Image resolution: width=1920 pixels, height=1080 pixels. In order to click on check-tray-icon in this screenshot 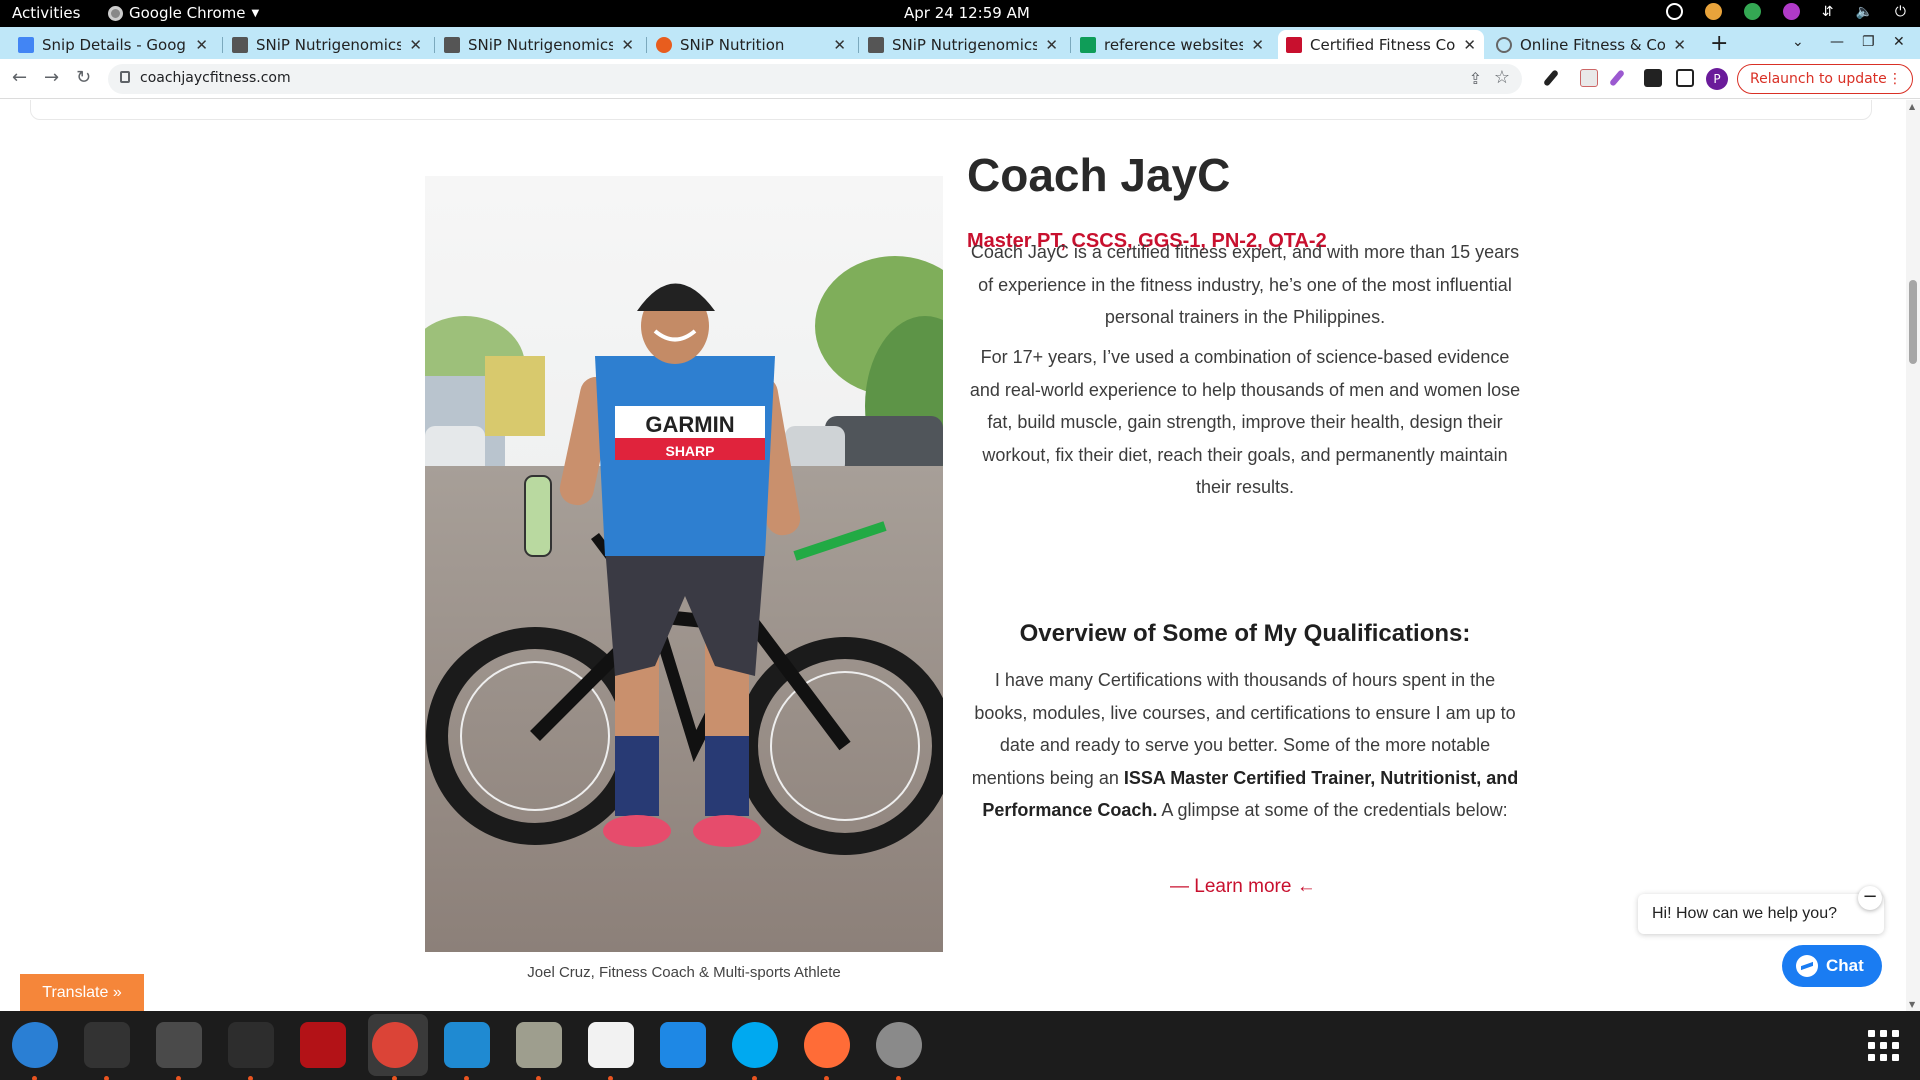, I will do `click(1752, 11)`.